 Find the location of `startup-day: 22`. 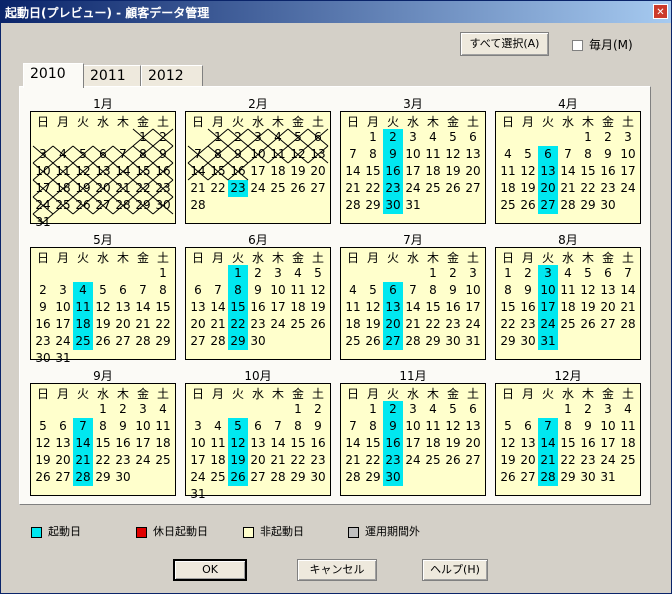

startup-day: 22 is located at coordinates (238, 324).